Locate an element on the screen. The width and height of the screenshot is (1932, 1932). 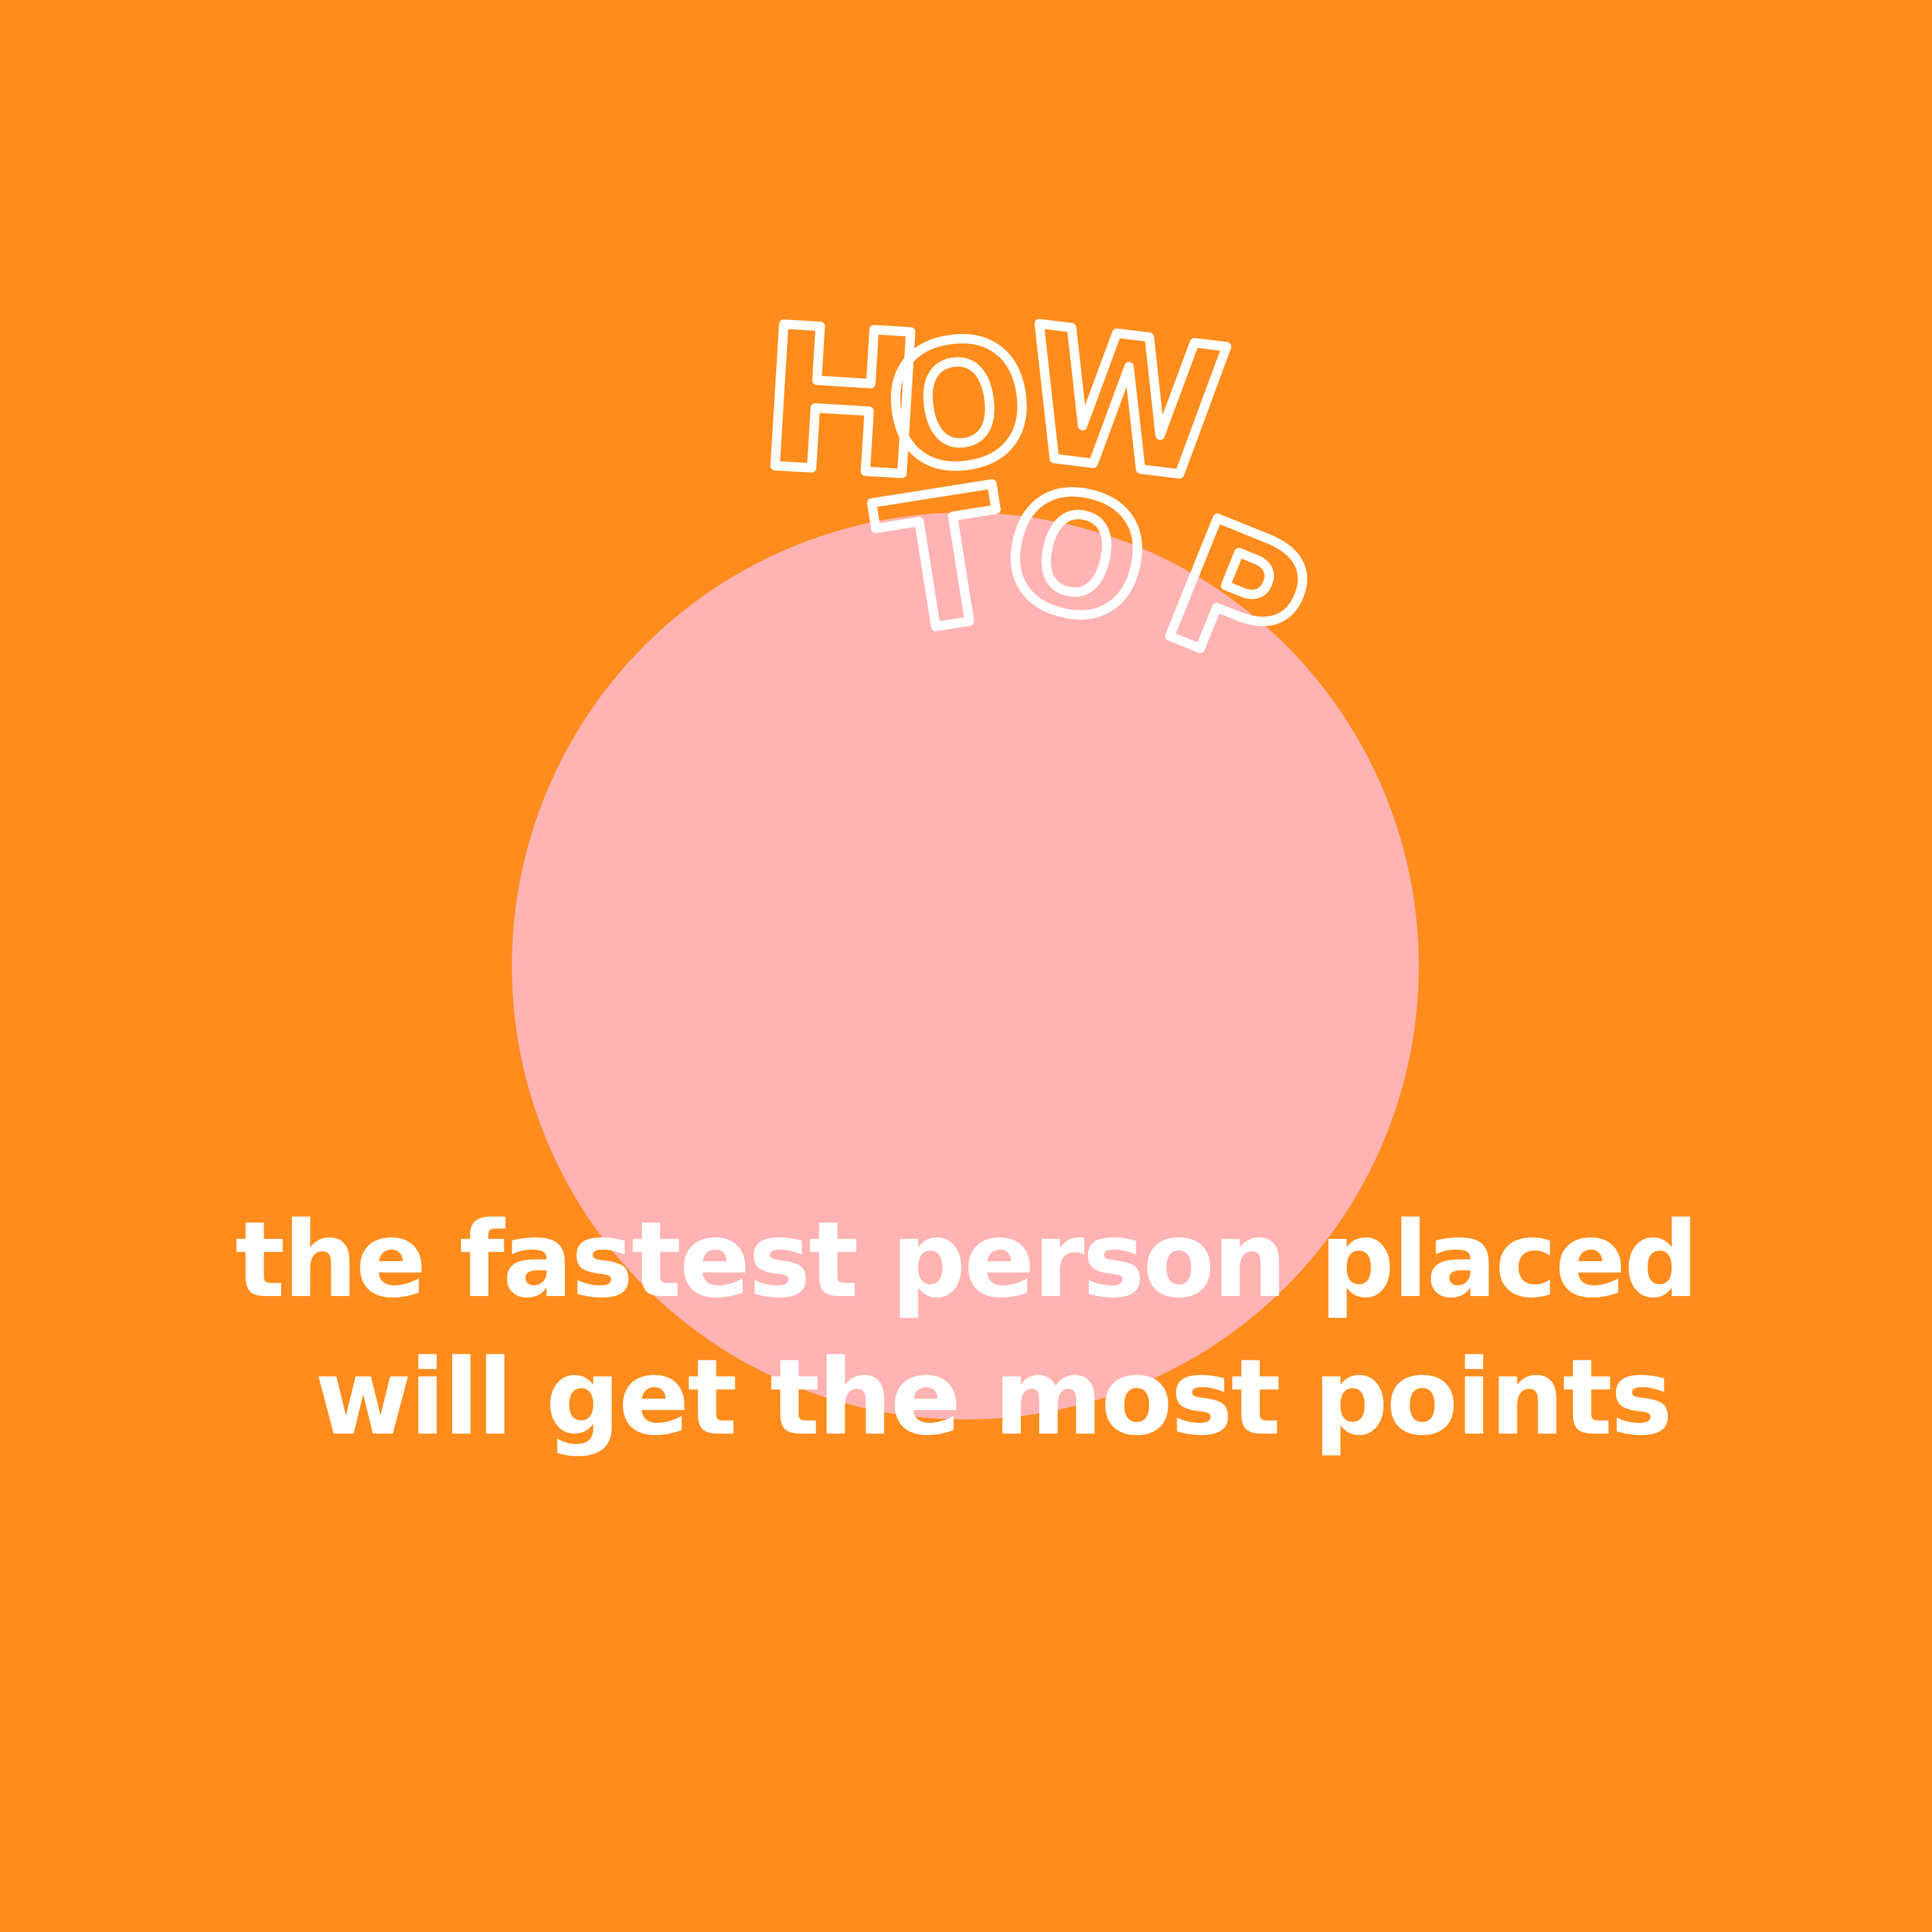
headline-word-2: T O P is located at coordinates (1099, 582).